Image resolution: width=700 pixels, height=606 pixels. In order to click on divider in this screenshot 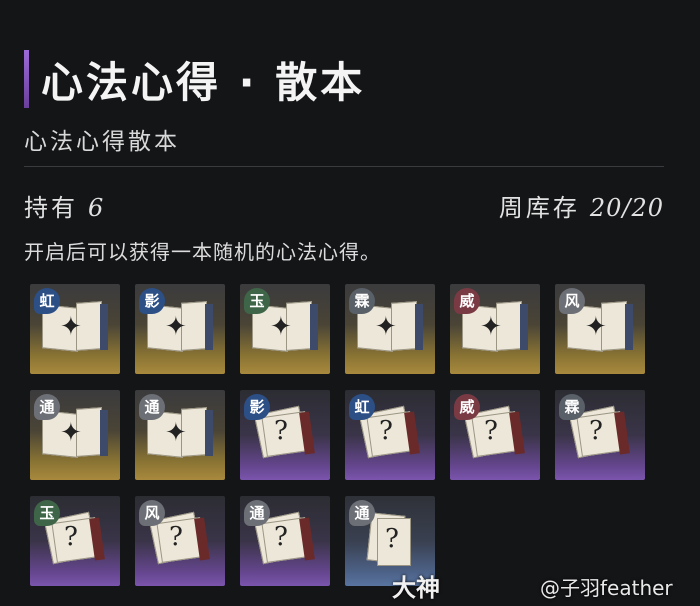, I will do `click(344, 166)`.